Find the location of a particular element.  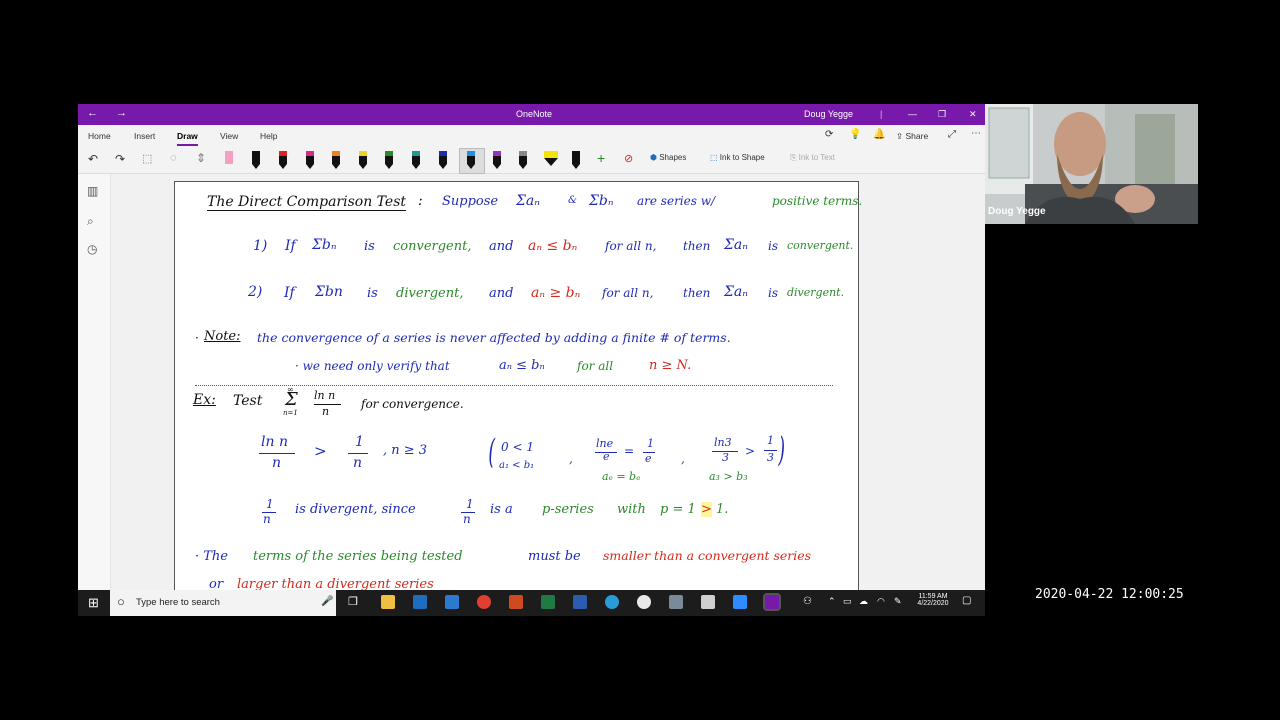

pen-black-2-icon is located at coordinates (576, 160).